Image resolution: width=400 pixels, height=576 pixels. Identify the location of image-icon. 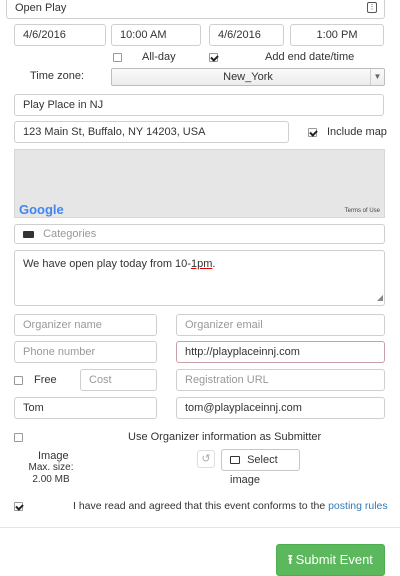
(235, 460).